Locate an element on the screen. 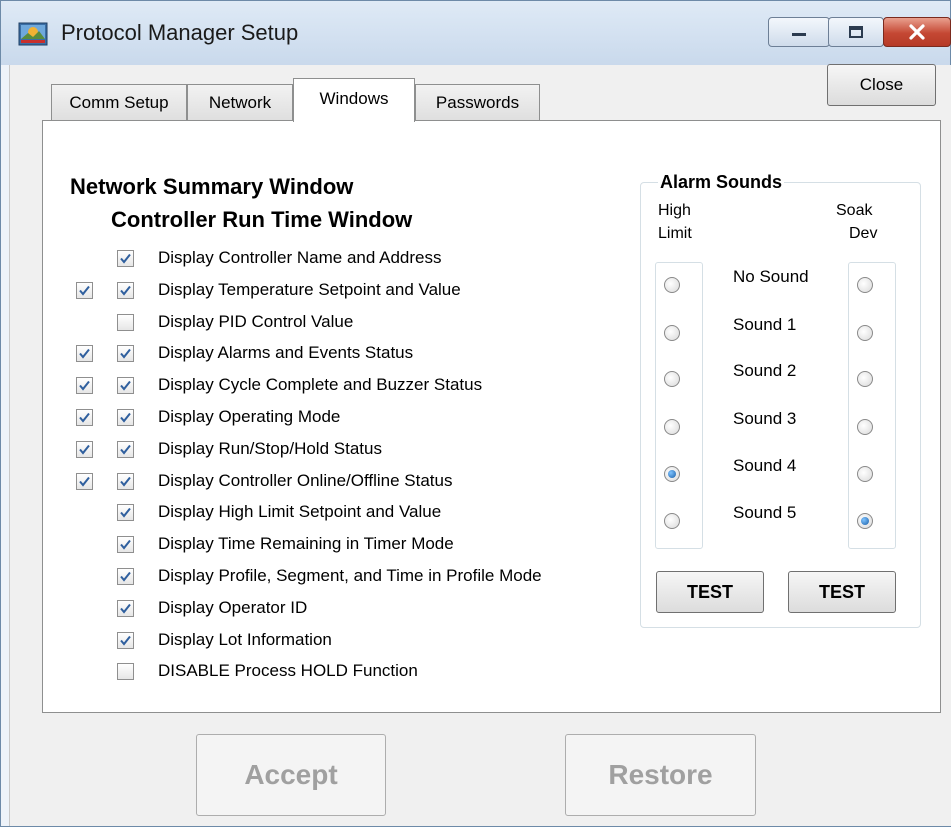 The height and width of the screenshot is (827, 951). option-label: DISABLE Process HOLD Function is located at coordinates (288, 670).